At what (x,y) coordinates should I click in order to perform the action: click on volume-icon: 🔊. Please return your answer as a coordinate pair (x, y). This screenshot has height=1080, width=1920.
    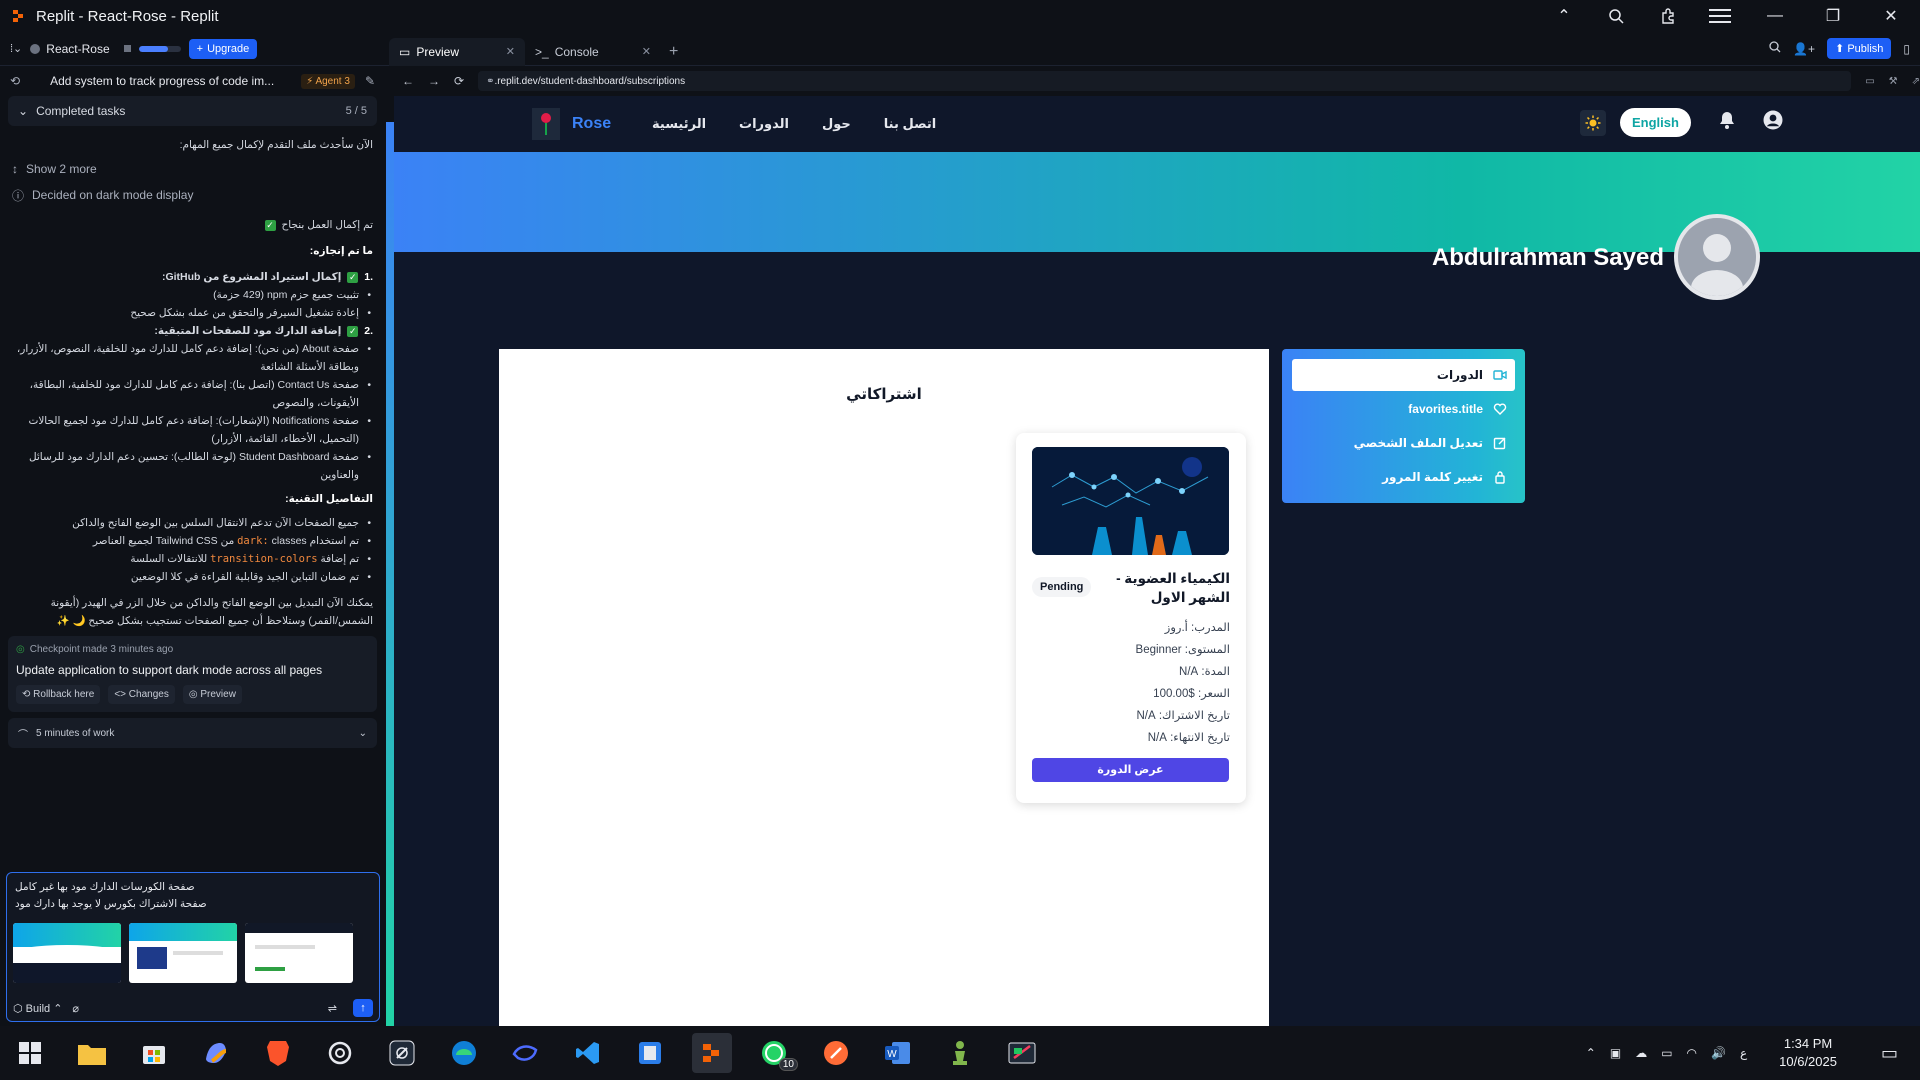
    Looking at the image, I should click on (1718, 1053).